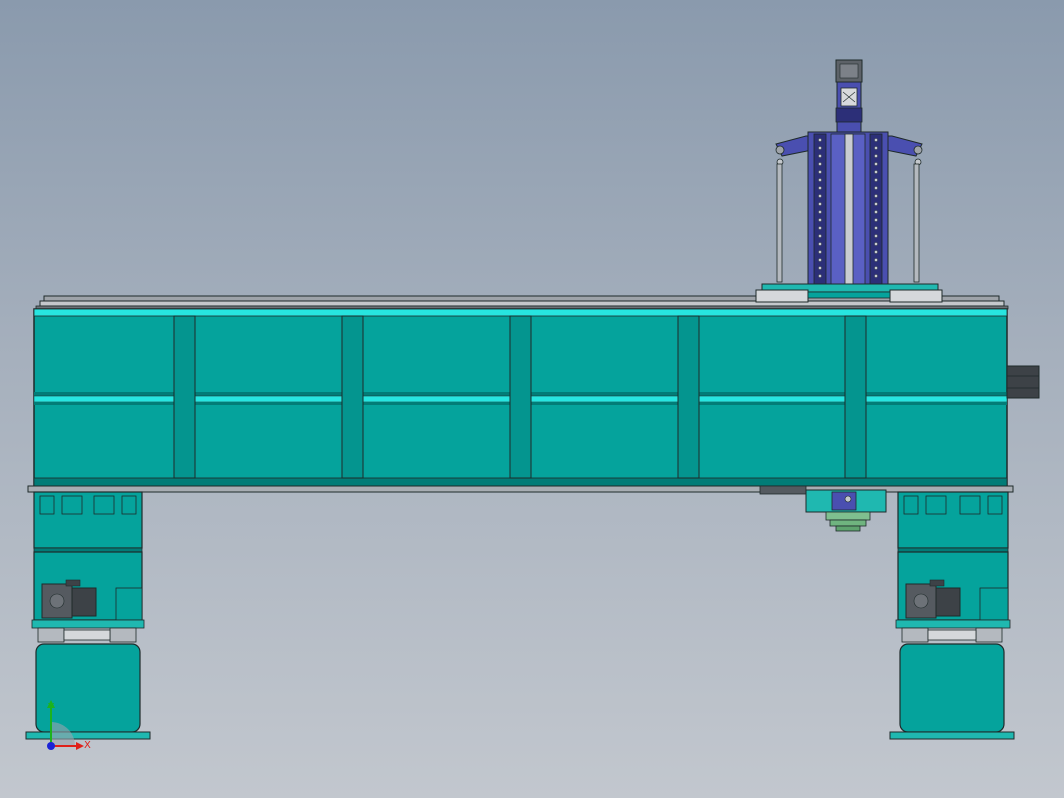  Describe the element at coordinates (87, 745) in the screenshot. I see `triad-x-label: X` at that location.